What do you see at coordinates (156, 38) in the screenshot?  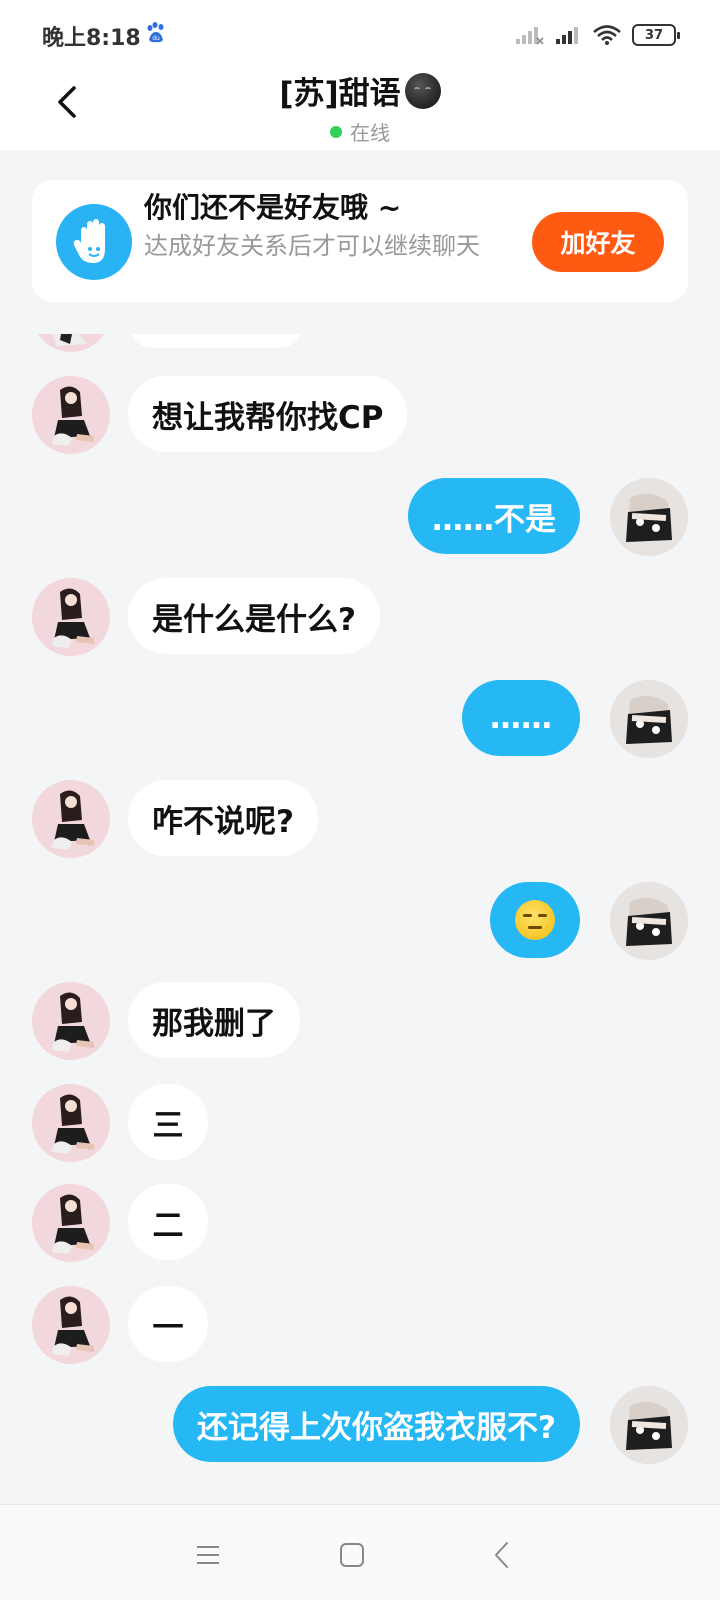 I see `svg-text: du` at bounding box center [156, 38].